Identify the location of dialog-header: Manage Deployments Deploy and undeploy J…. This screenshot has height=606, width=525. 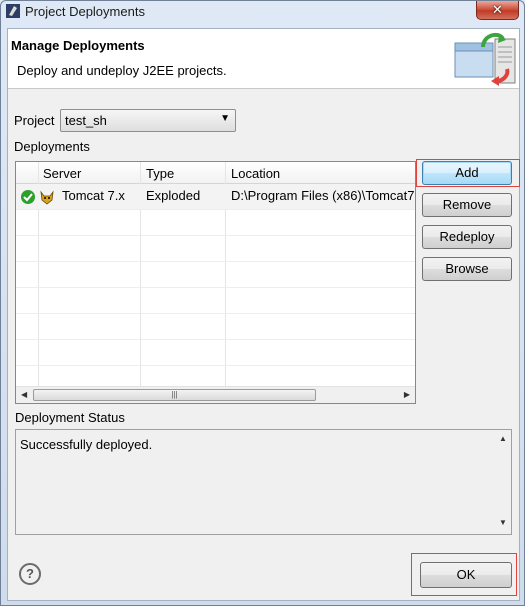
(263, 59).